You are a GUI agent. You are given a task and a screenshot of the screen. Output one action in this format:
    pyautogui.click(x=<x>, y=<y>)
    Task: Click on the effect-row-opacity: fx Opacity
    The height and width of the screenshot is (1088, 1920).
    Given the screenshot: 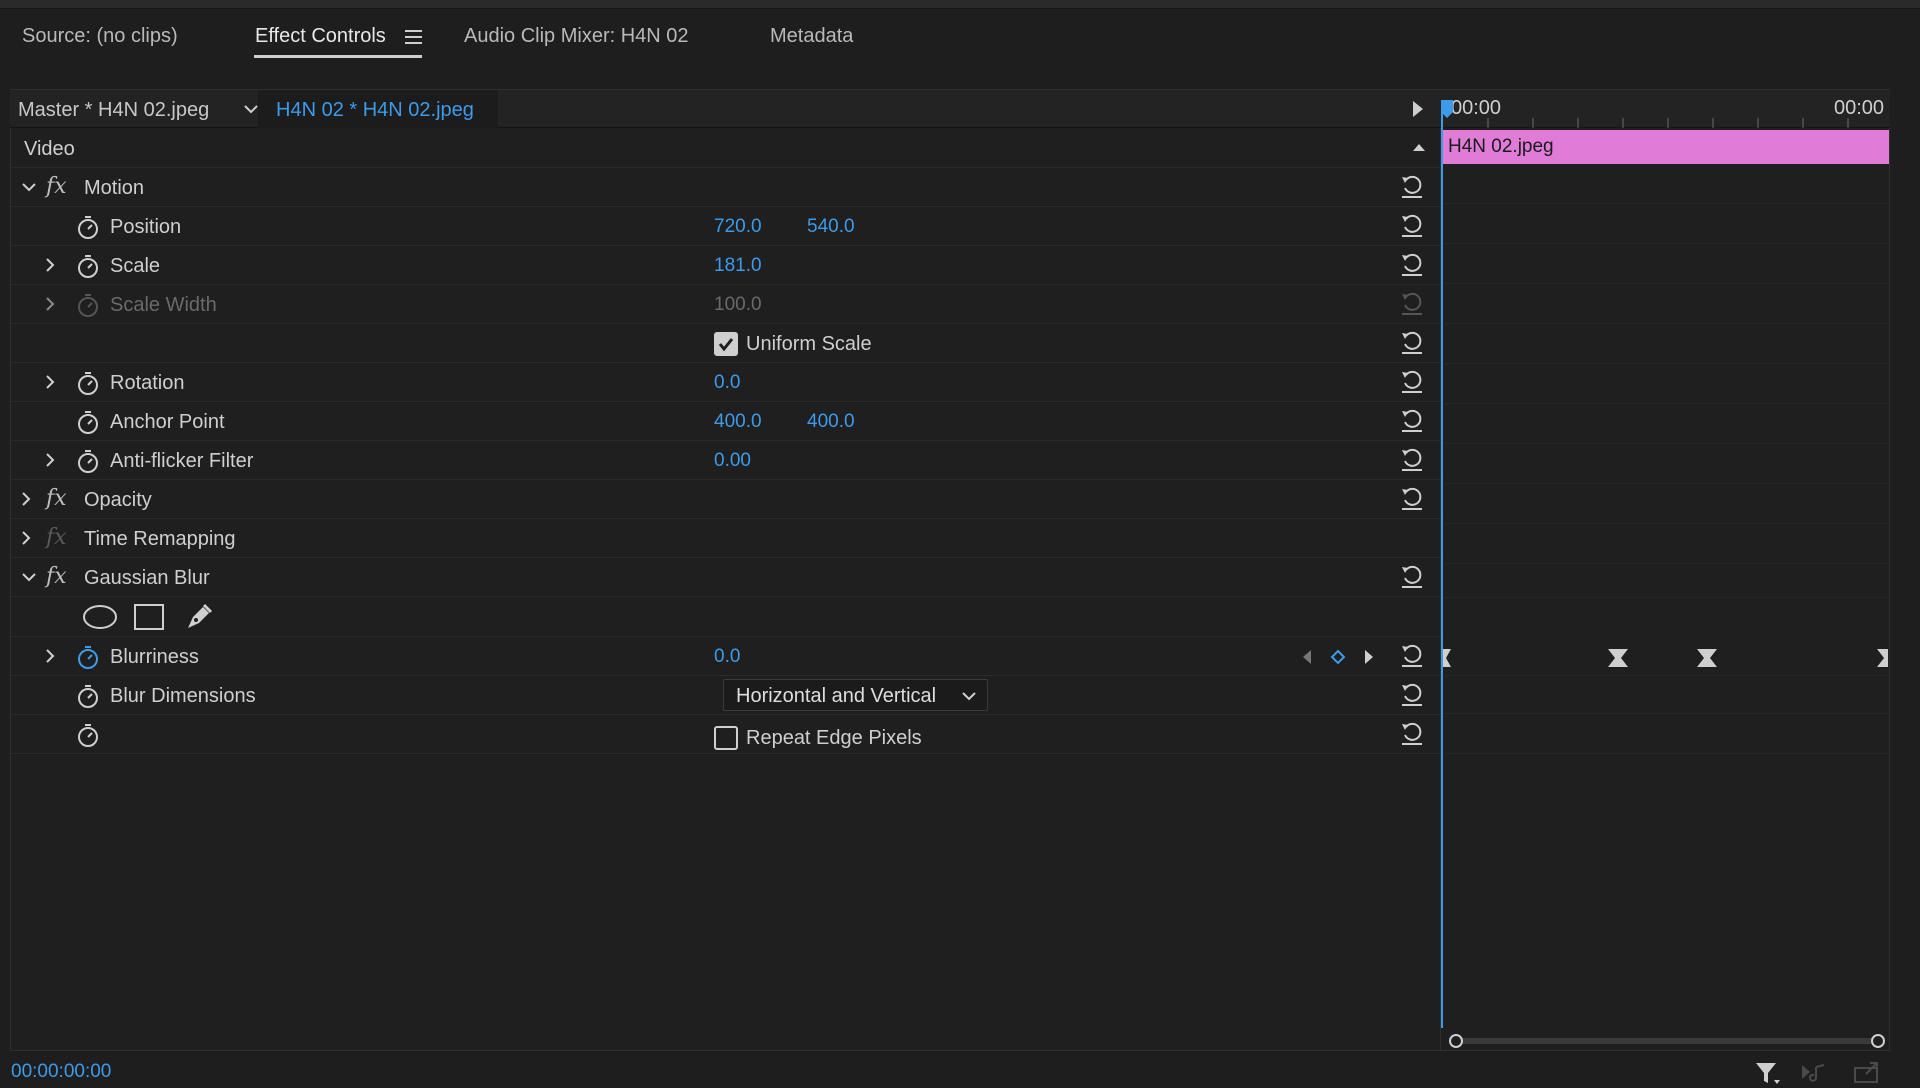 What is the action you would take?
    pyautogui.click(x=725, y=499)
    